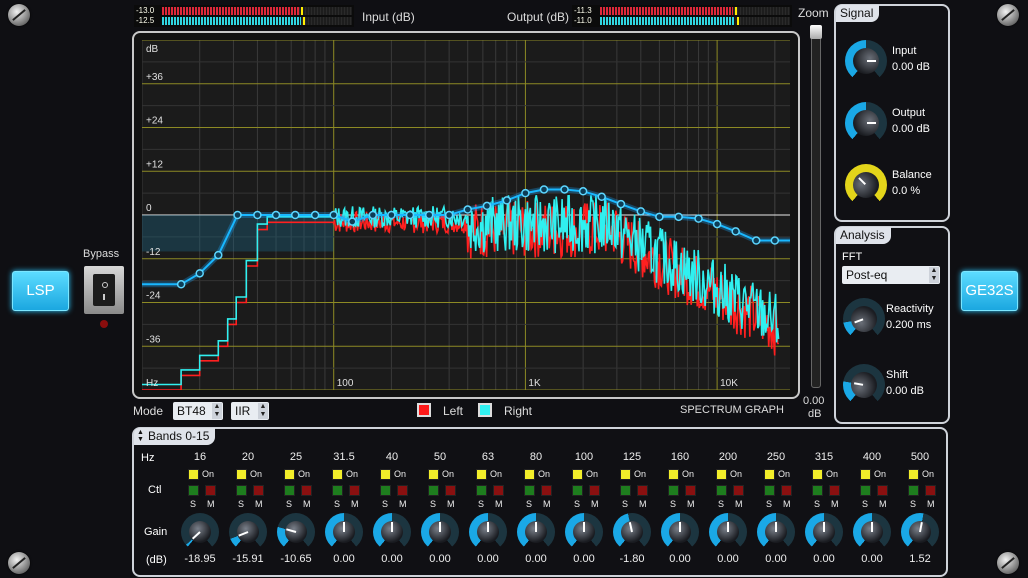 Image resolution: width=1028 pixels, height=578 pixels. Describe the element at coordinates (866, 123) in the screenshot. I see `output-knob` at that location.